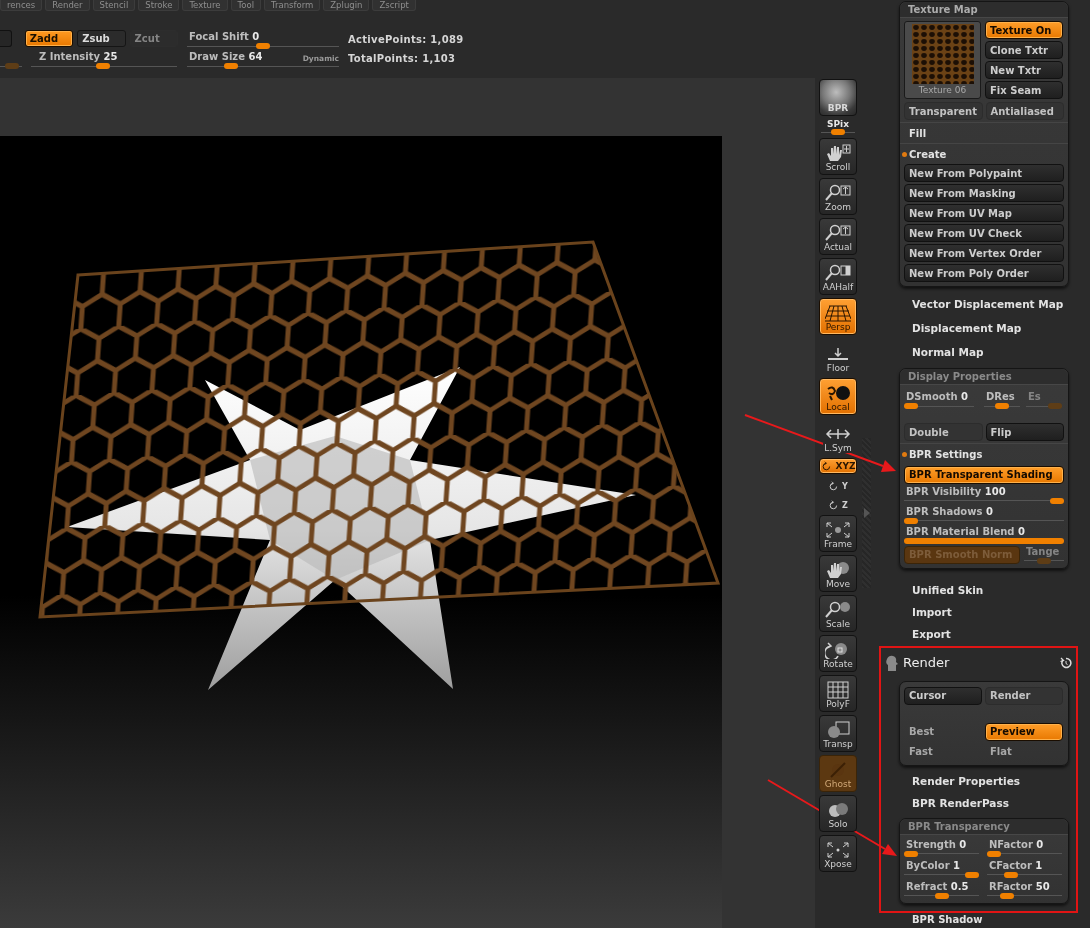 The image size is (1090, 928). What do you see at coordinates (838, 653) in the screenshot?
I see `toolbar-button: Rotate` at bounding box center [838, 653].